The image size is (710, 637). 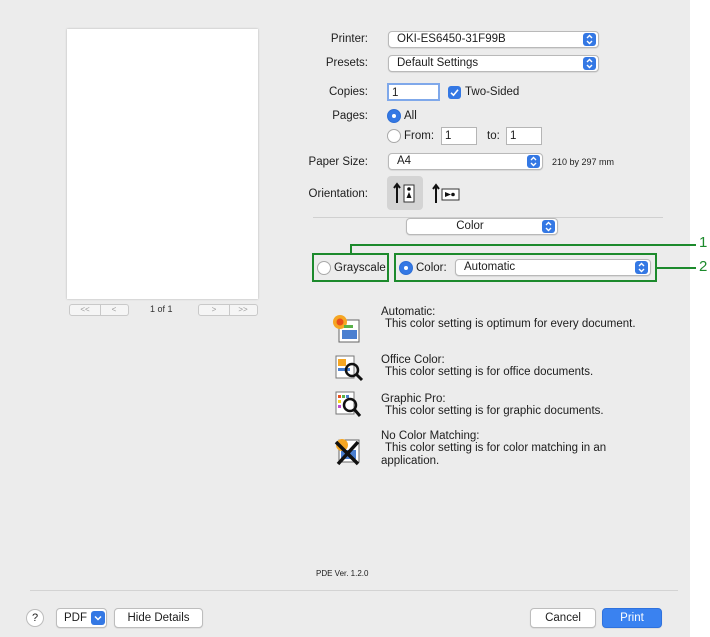 I want to click on paper-size-value: A4, so click(x=404, y=161).